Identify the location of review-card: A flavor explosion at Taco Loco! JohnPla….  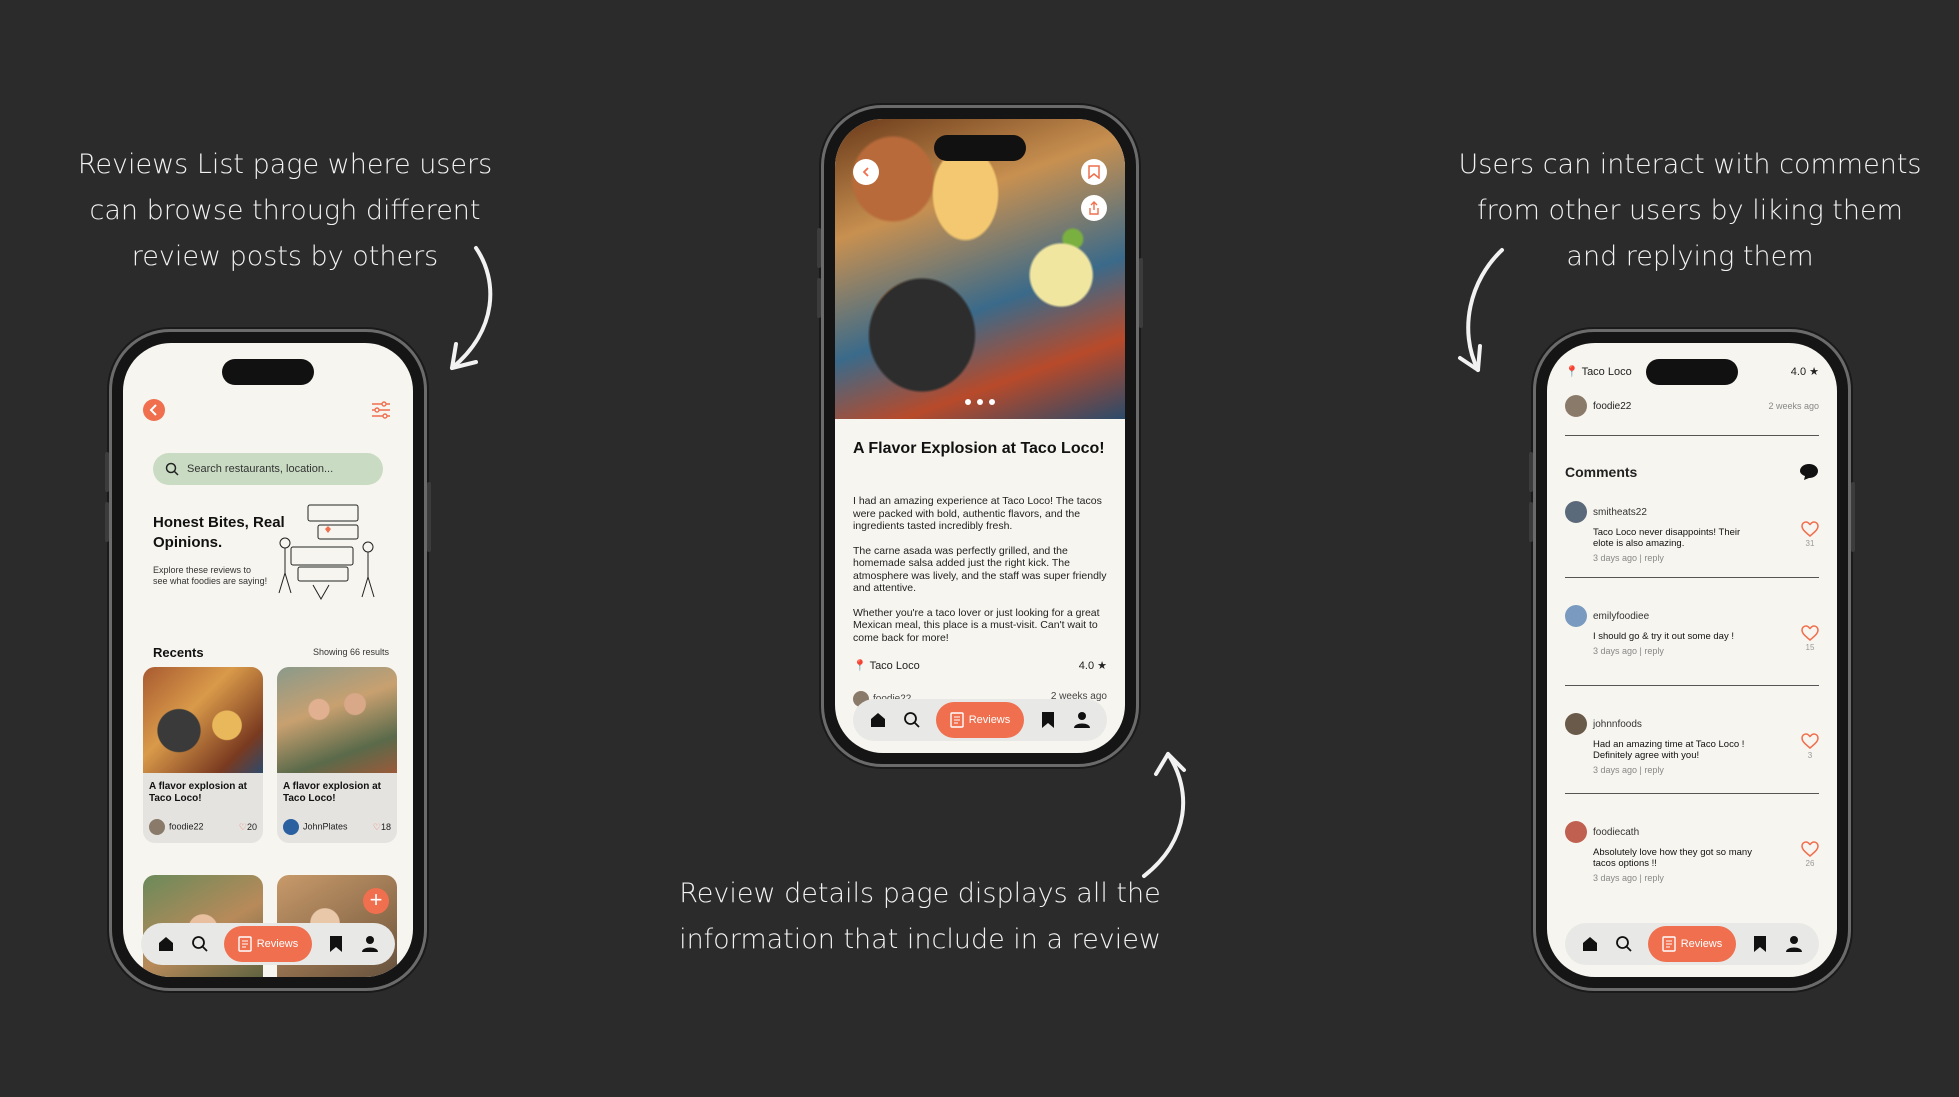
(337, 755).